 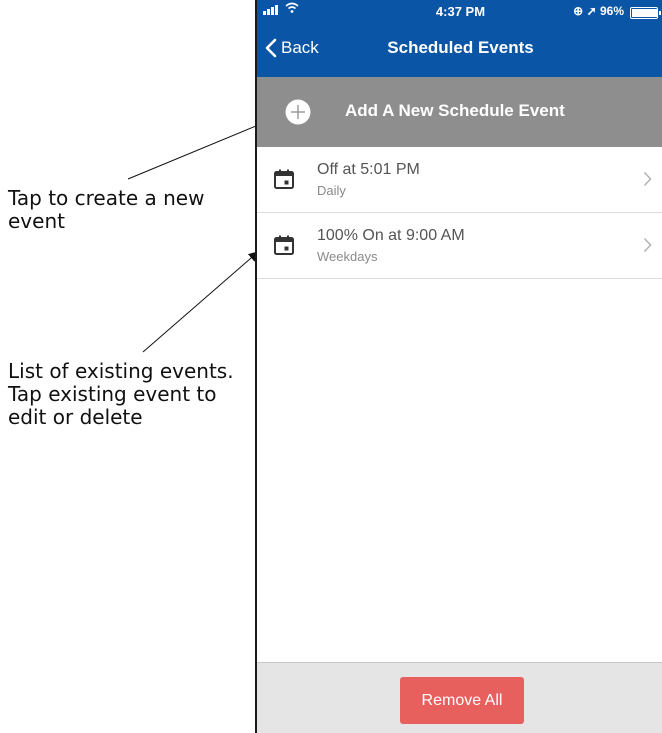 I want to click on location-icon: ➚, so click(x=591, y=11).